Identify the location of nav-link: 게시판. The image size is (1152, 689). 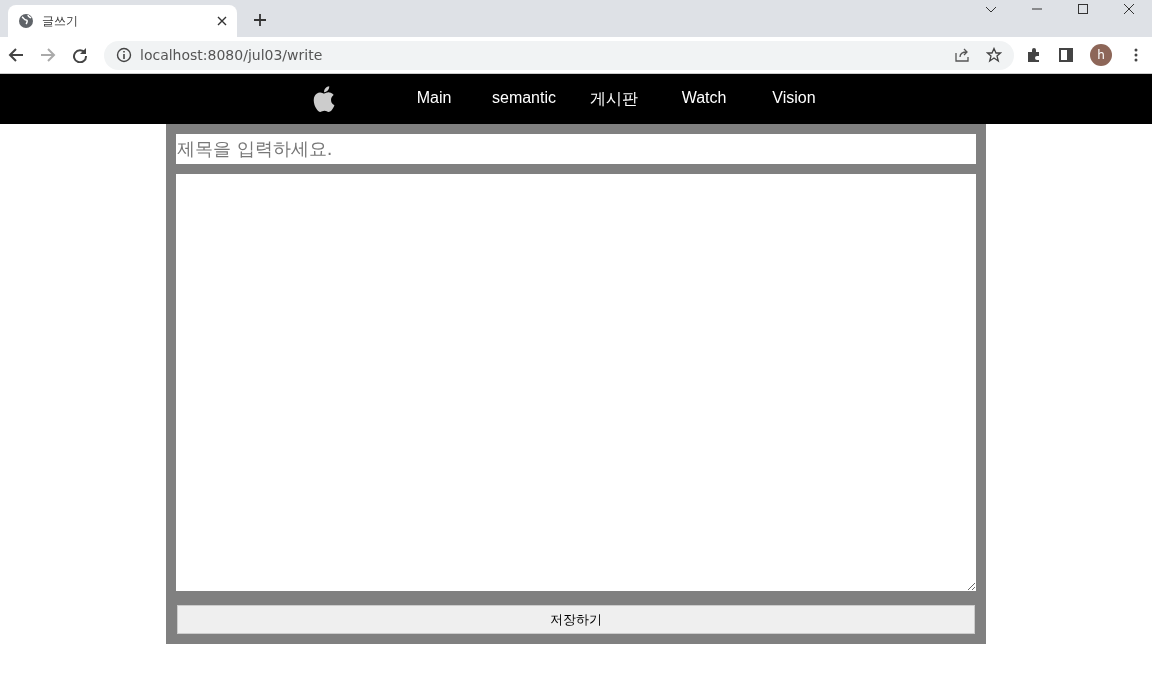
(614, 99).